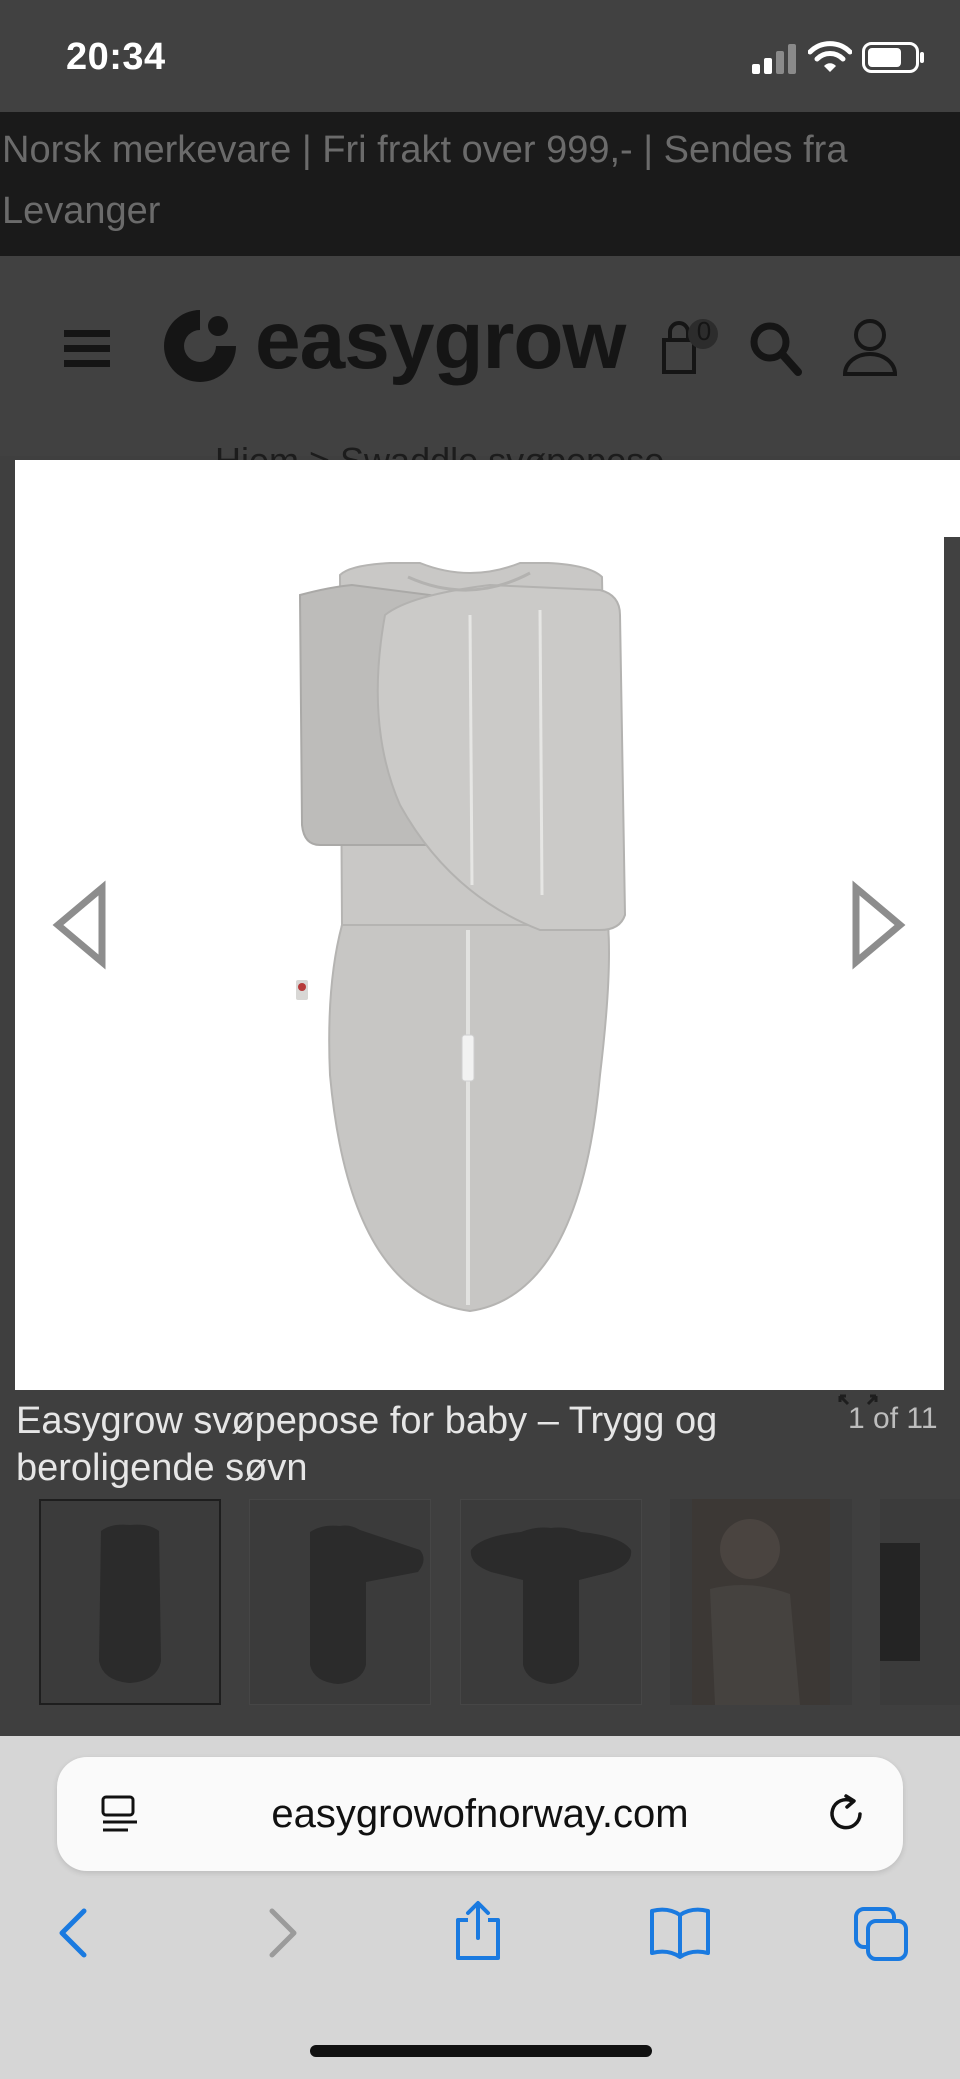 The height and width of the screenshot is (2079, 960). I want to click on share-icon, so click(478, 1931).